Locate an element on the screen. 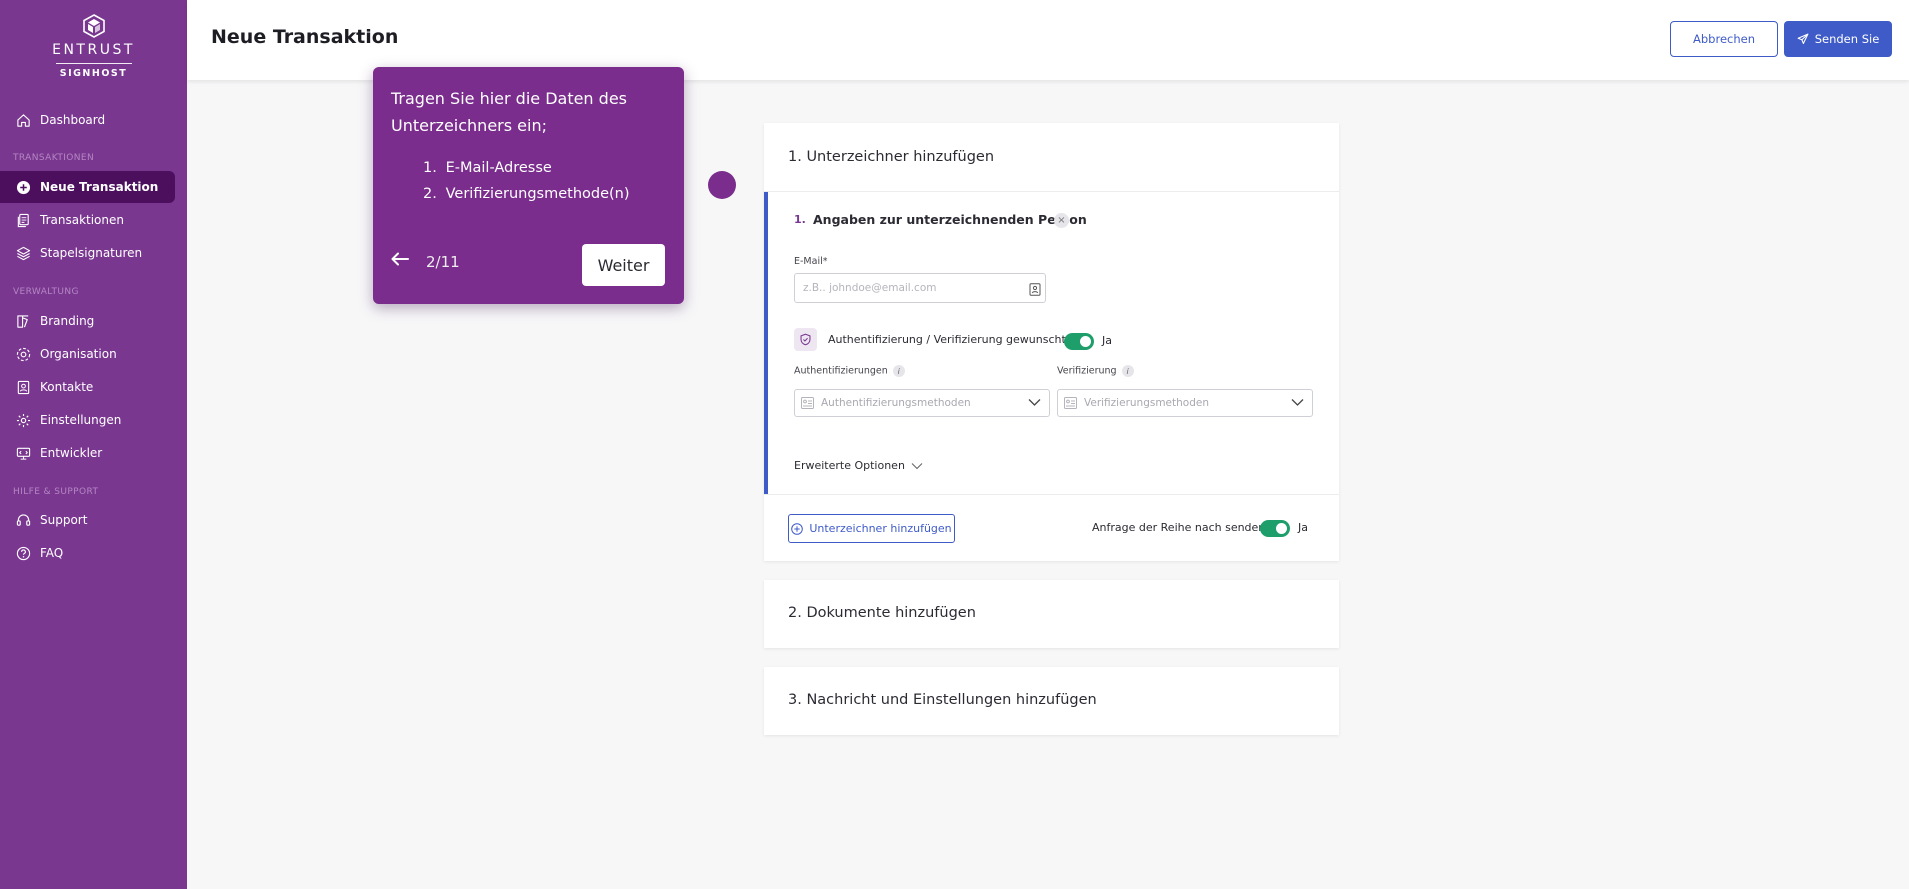  verification-methods-select: Verifizierungsmethoden is located at coordinates (1185, 403).